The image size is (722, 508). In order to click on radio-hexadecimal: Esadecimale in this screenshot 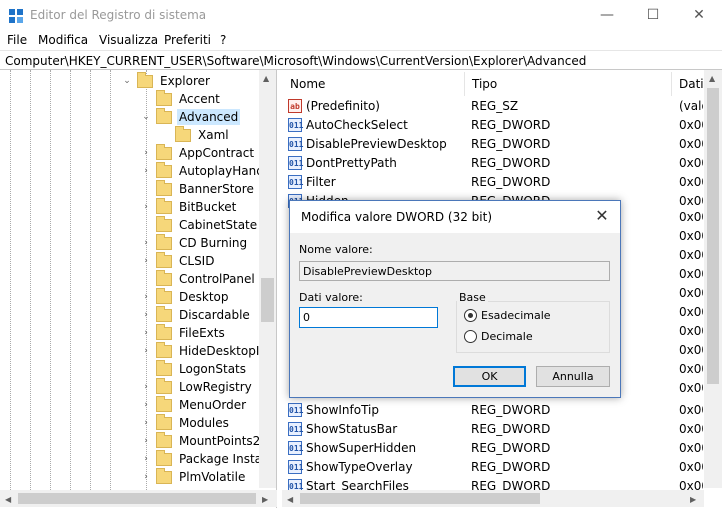, I will do `click(507, 315)`.